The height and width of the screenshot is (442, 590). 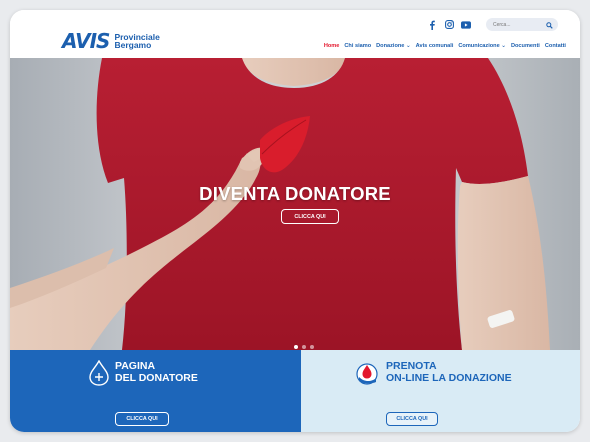 I want to click on hero-title: DIVENTA DONATORE, so click(x=295, y=193).